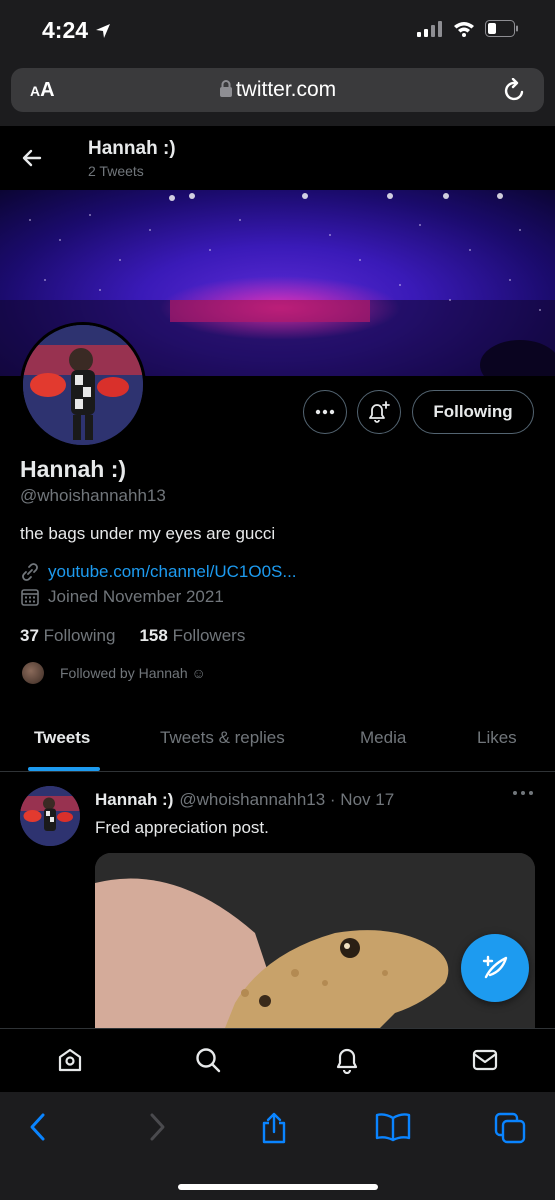  I want to click on bell-plus-icon, so click(379, 412).